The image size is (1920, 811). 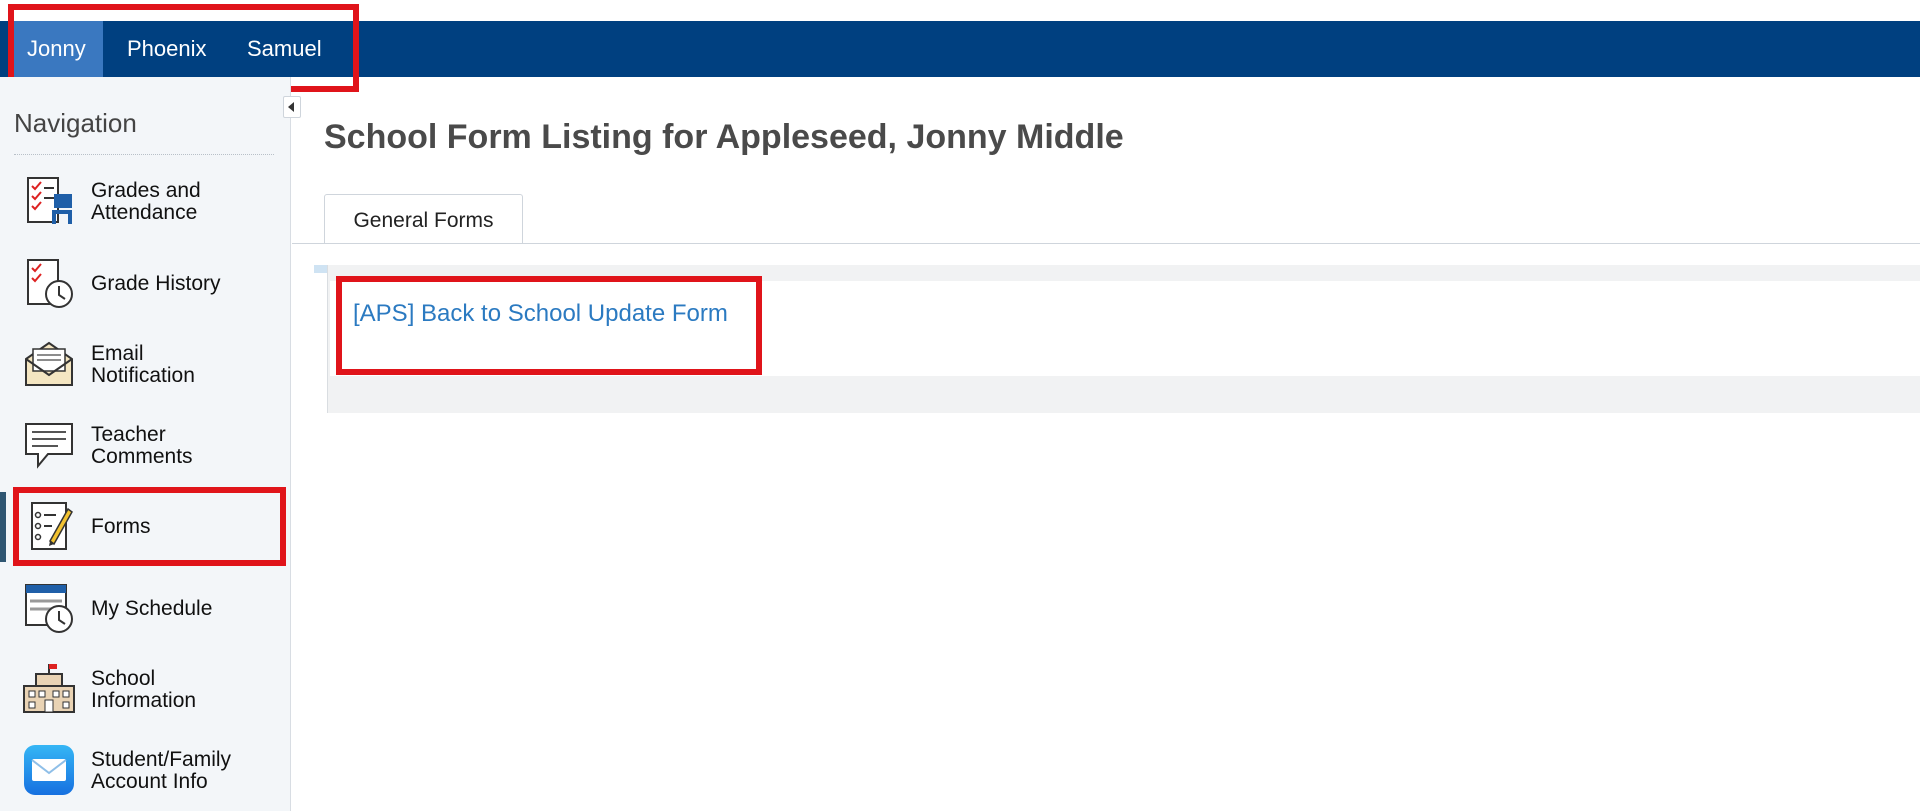 I want to click on sidebar-item-label: Grade History, so click(x=156, y=283).